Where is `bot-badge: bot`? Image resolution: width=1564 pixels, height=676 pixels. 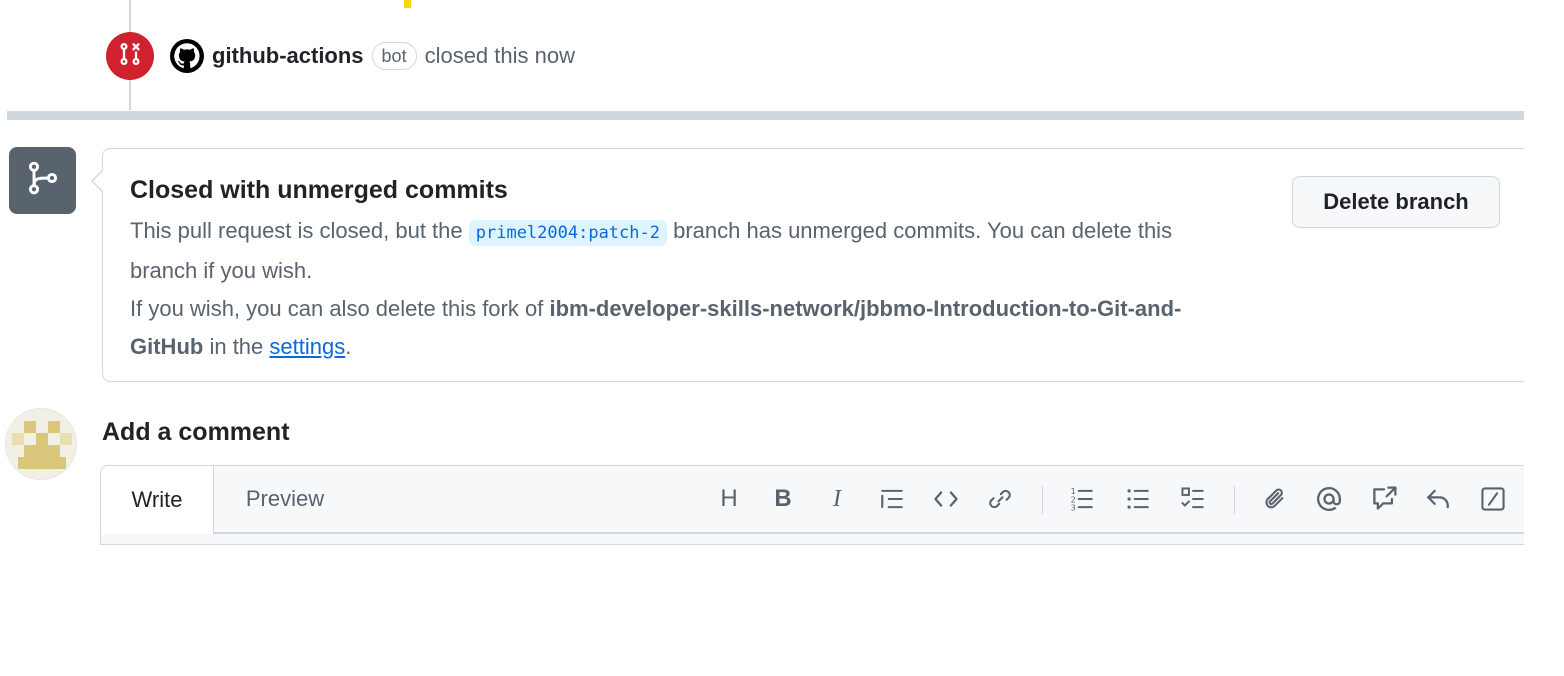 bot-badge: bot is located at coordinates (394, 56).